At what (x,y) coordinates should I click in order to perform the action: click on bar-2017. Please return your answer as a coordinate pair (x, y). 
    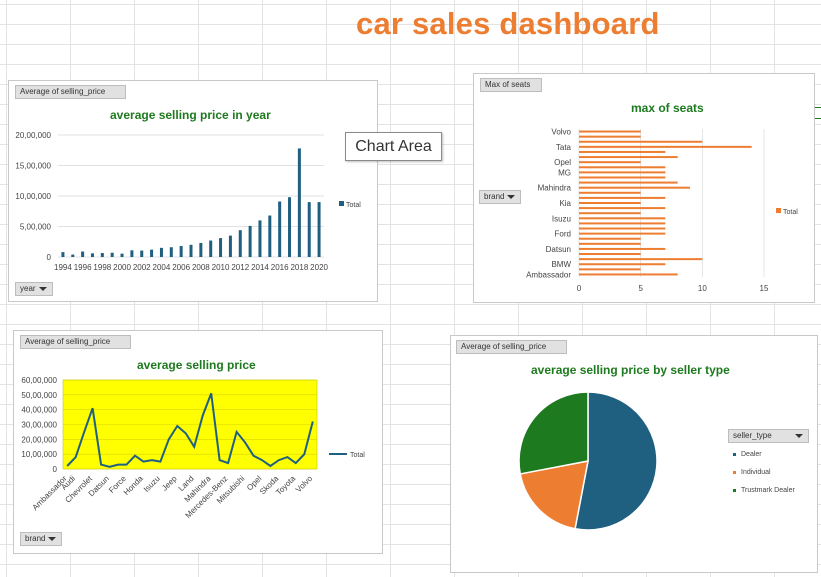
    Looking at the image, I should click on (290, 227).